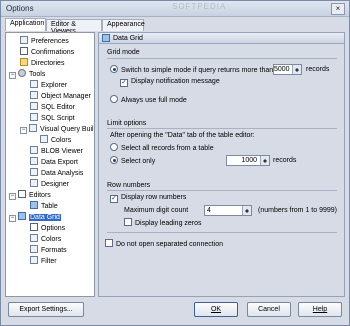  What do you see at coordinates (216, 309) in the screenshot?
I see `ok-button: OK` at bounding box center [216, 309].